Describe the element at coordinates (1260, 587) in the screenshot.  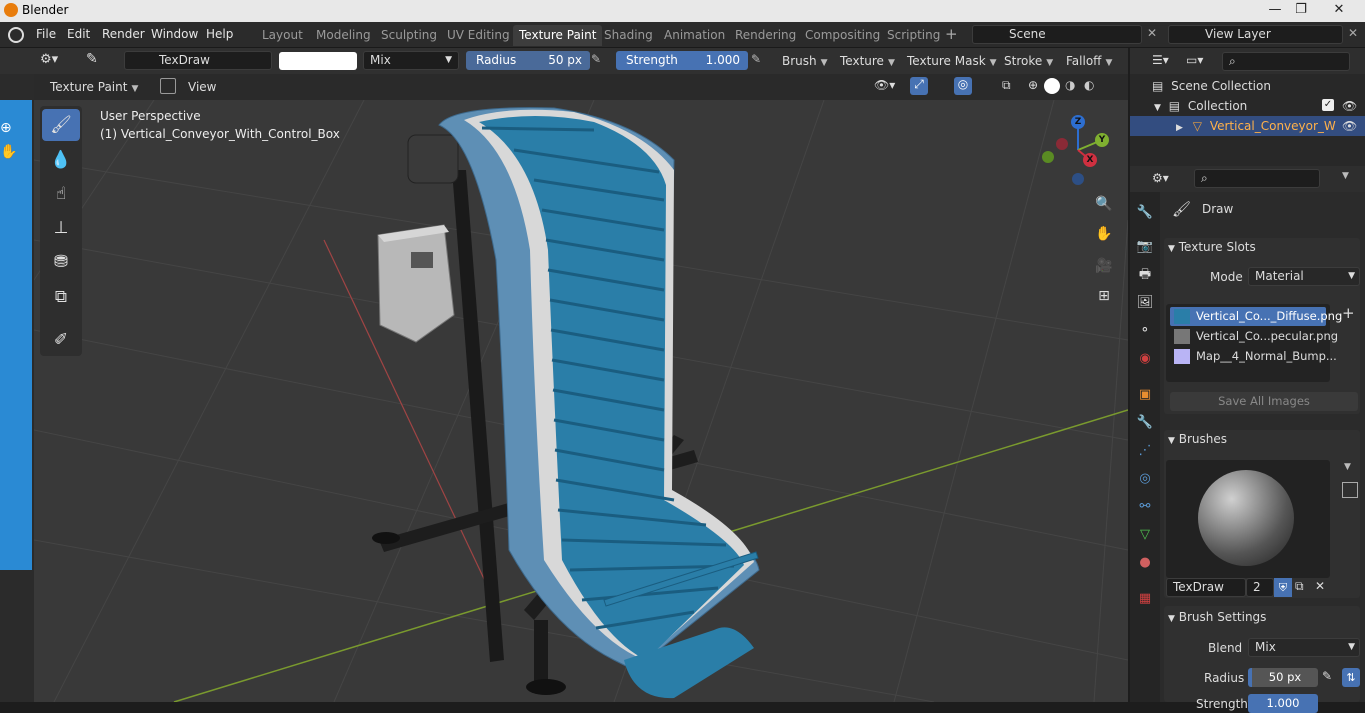
I see `brush-users-count: 2` at that location.